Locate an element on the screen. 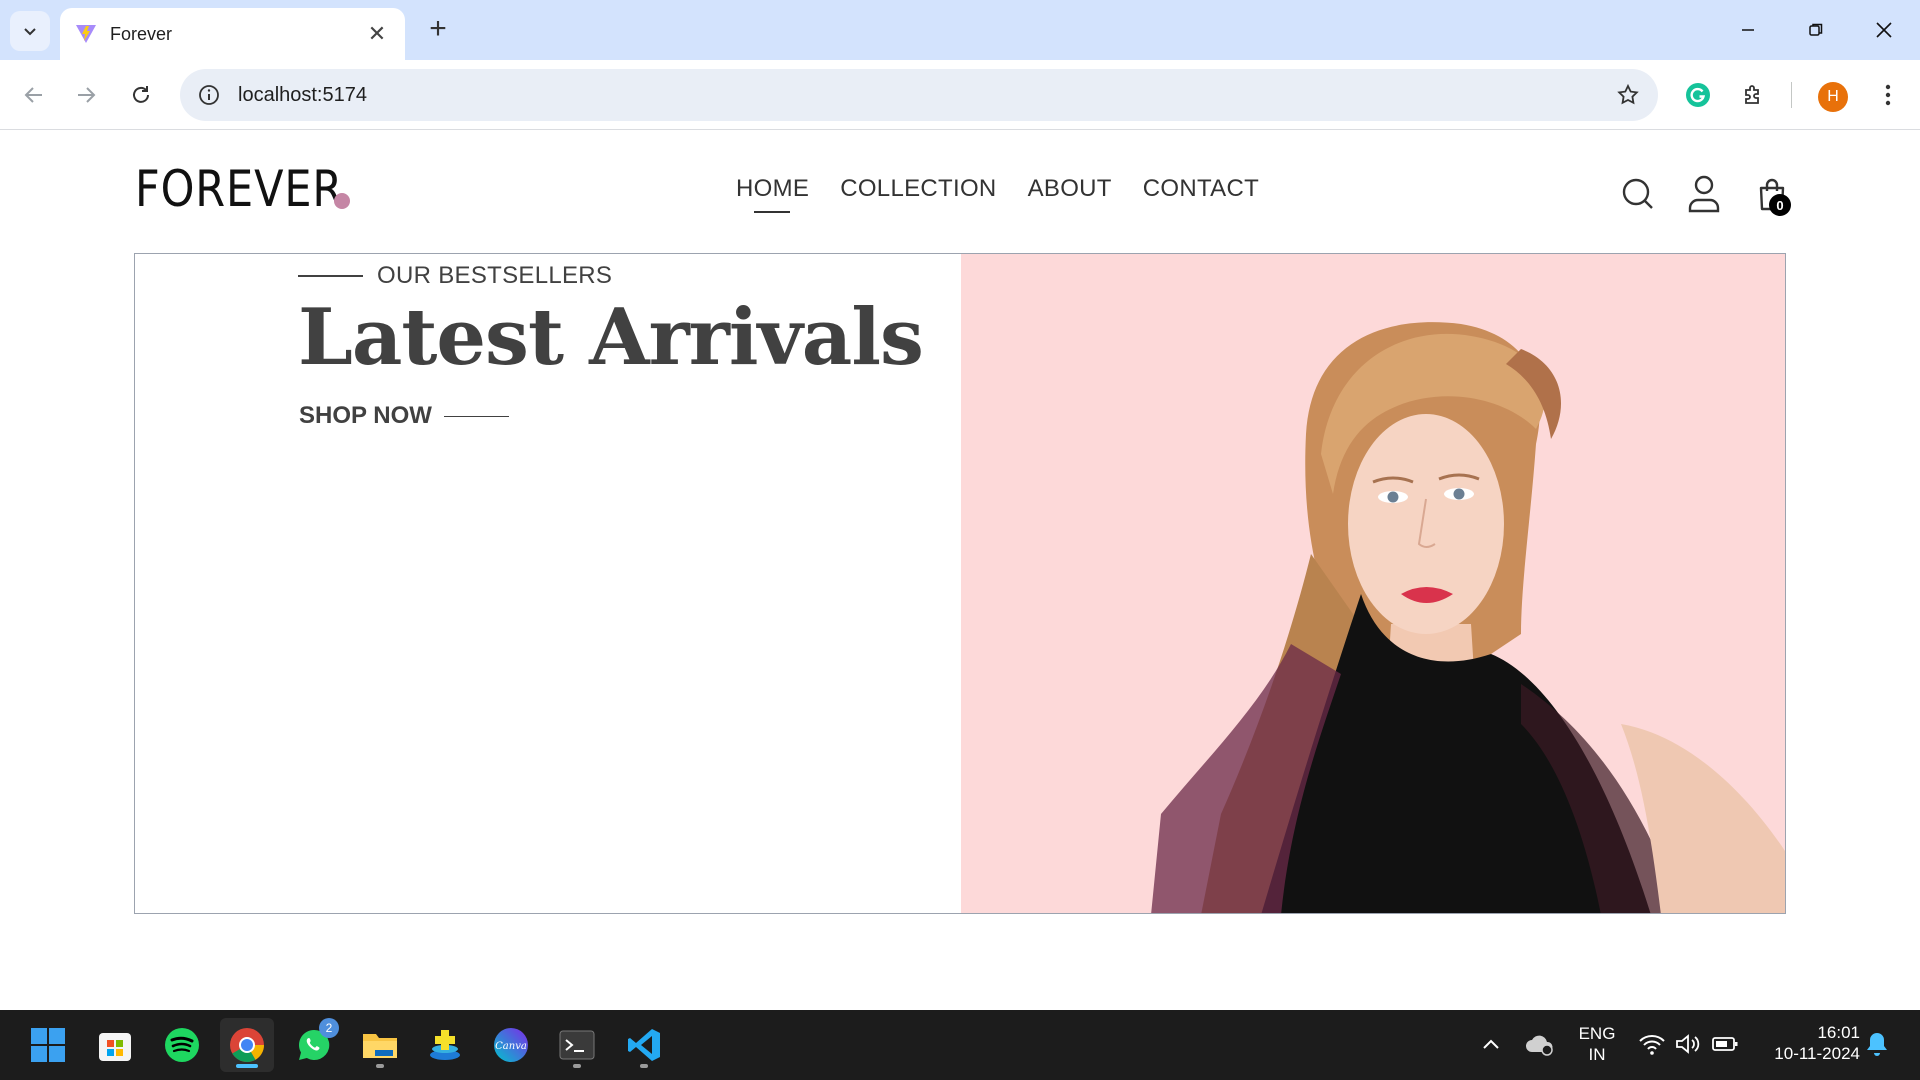 Image resolution: width=1920 pixels, height=1080 pixels. browser-tab: Forever ✕ is located at coordinates (232, 34).